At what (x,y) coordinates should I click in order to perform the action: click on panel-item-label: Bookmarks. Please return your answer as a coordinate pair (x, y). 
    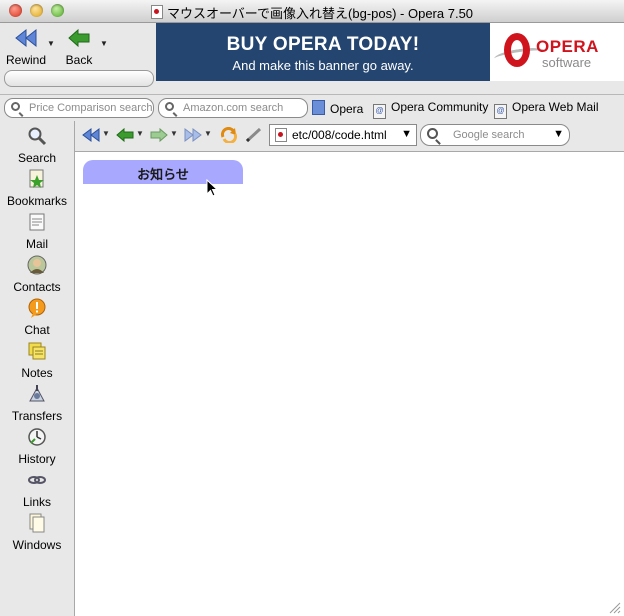
    Looking at the image, I should click on (37, 201).